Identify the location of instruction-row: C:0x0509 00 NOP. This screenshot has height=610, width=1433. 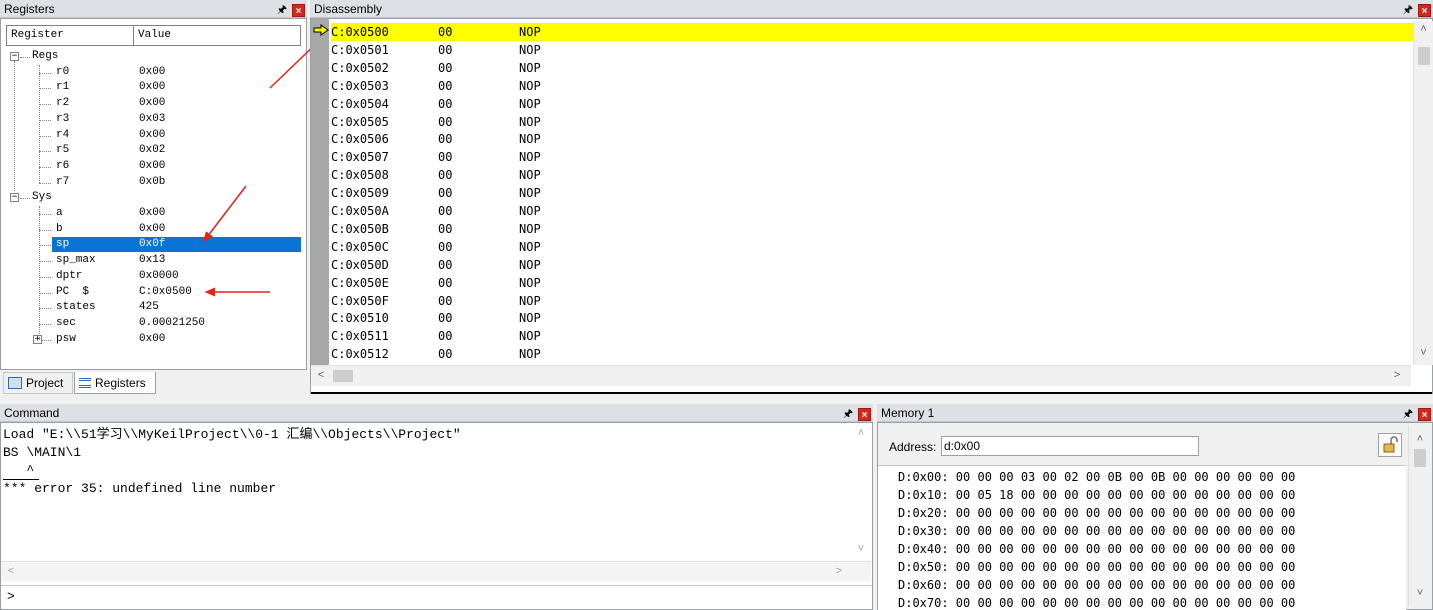
(871, 193).